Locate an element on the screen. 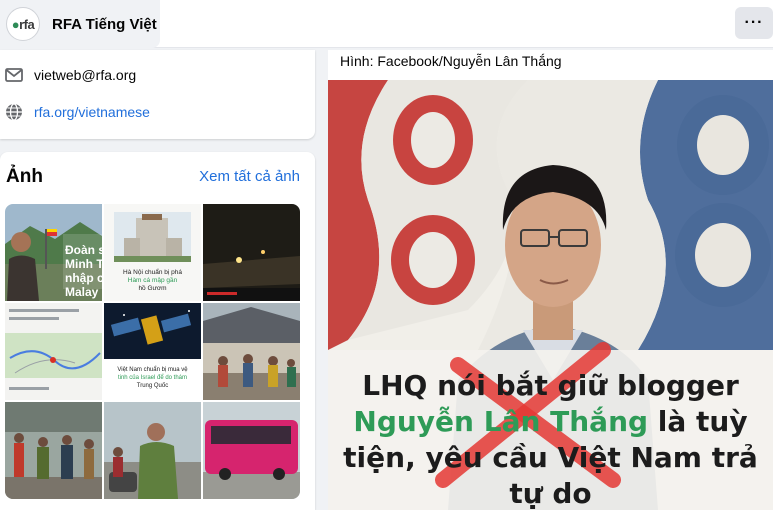 This screenshot has width=773, height=510. tile-2-caption-1: Hà Nội chuẩn bị phá is located at coordinates (152, 272).